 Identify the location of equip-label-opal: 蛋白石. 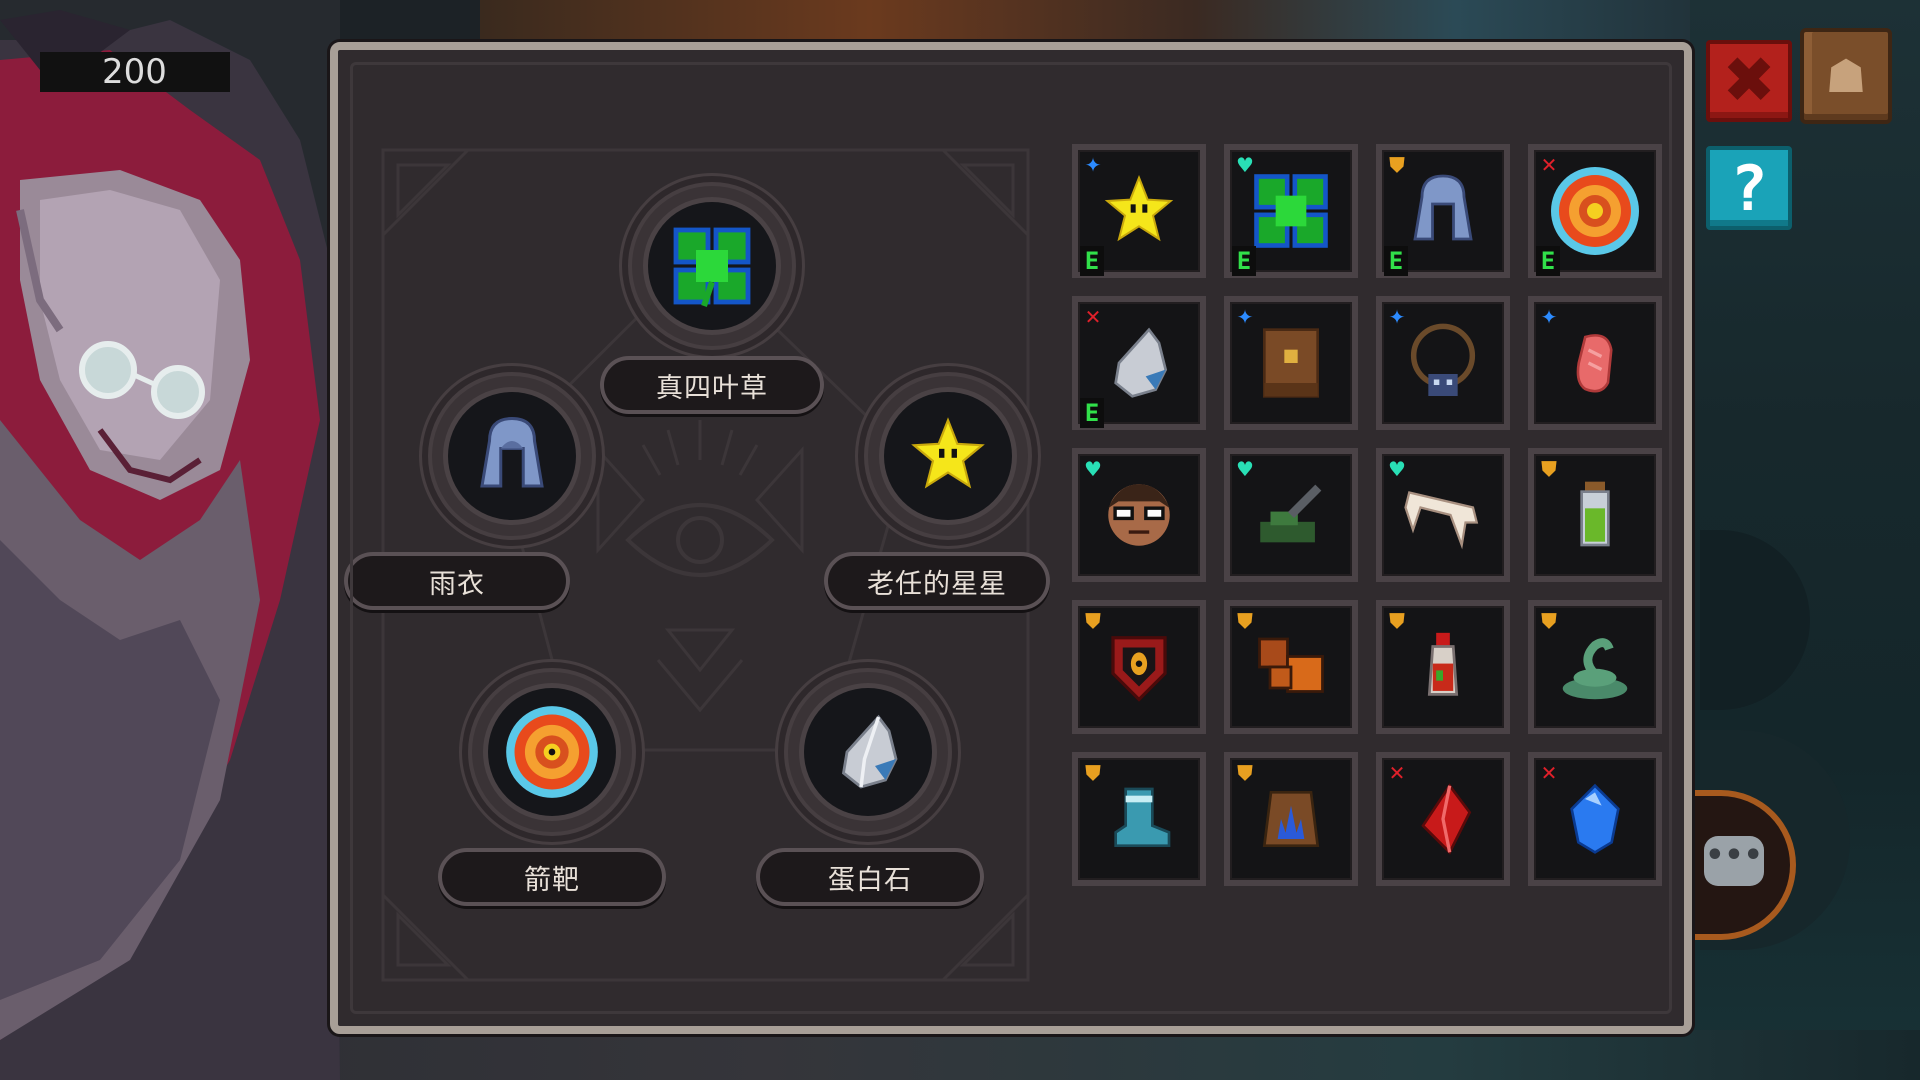
(870, 877).